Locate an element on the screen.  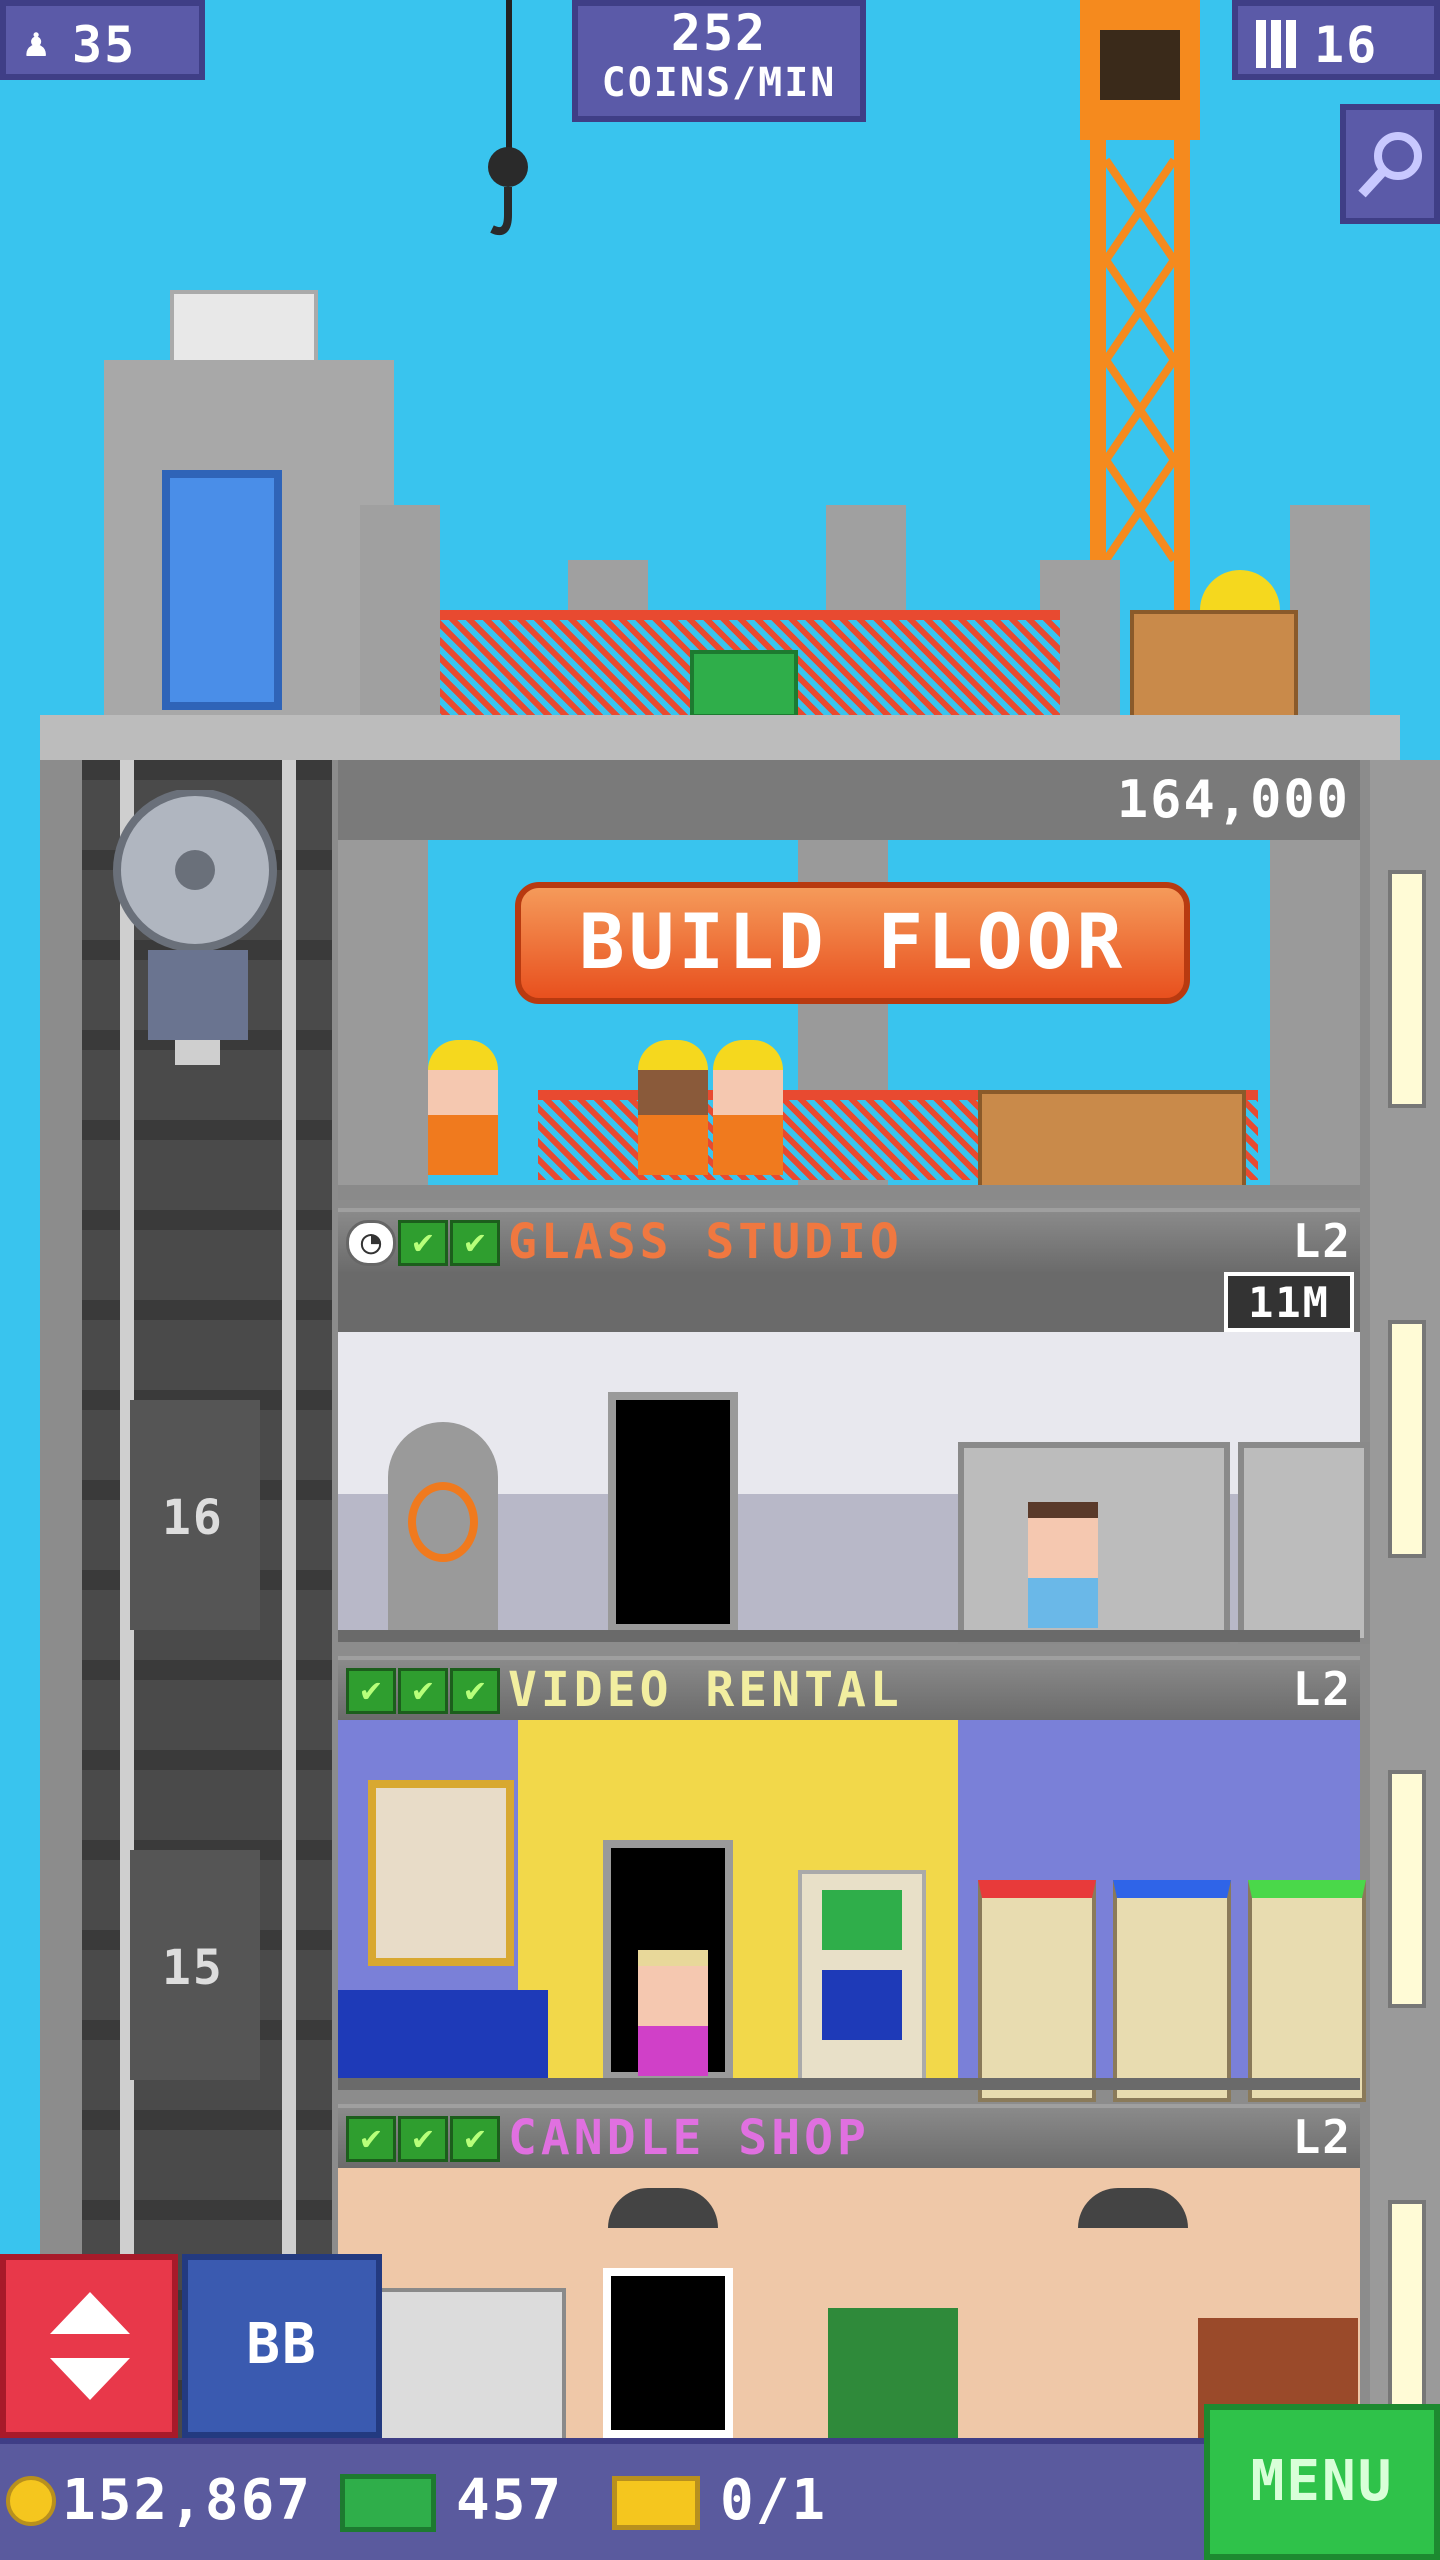
residents-value: 35 is located at coordinates (104, 45).